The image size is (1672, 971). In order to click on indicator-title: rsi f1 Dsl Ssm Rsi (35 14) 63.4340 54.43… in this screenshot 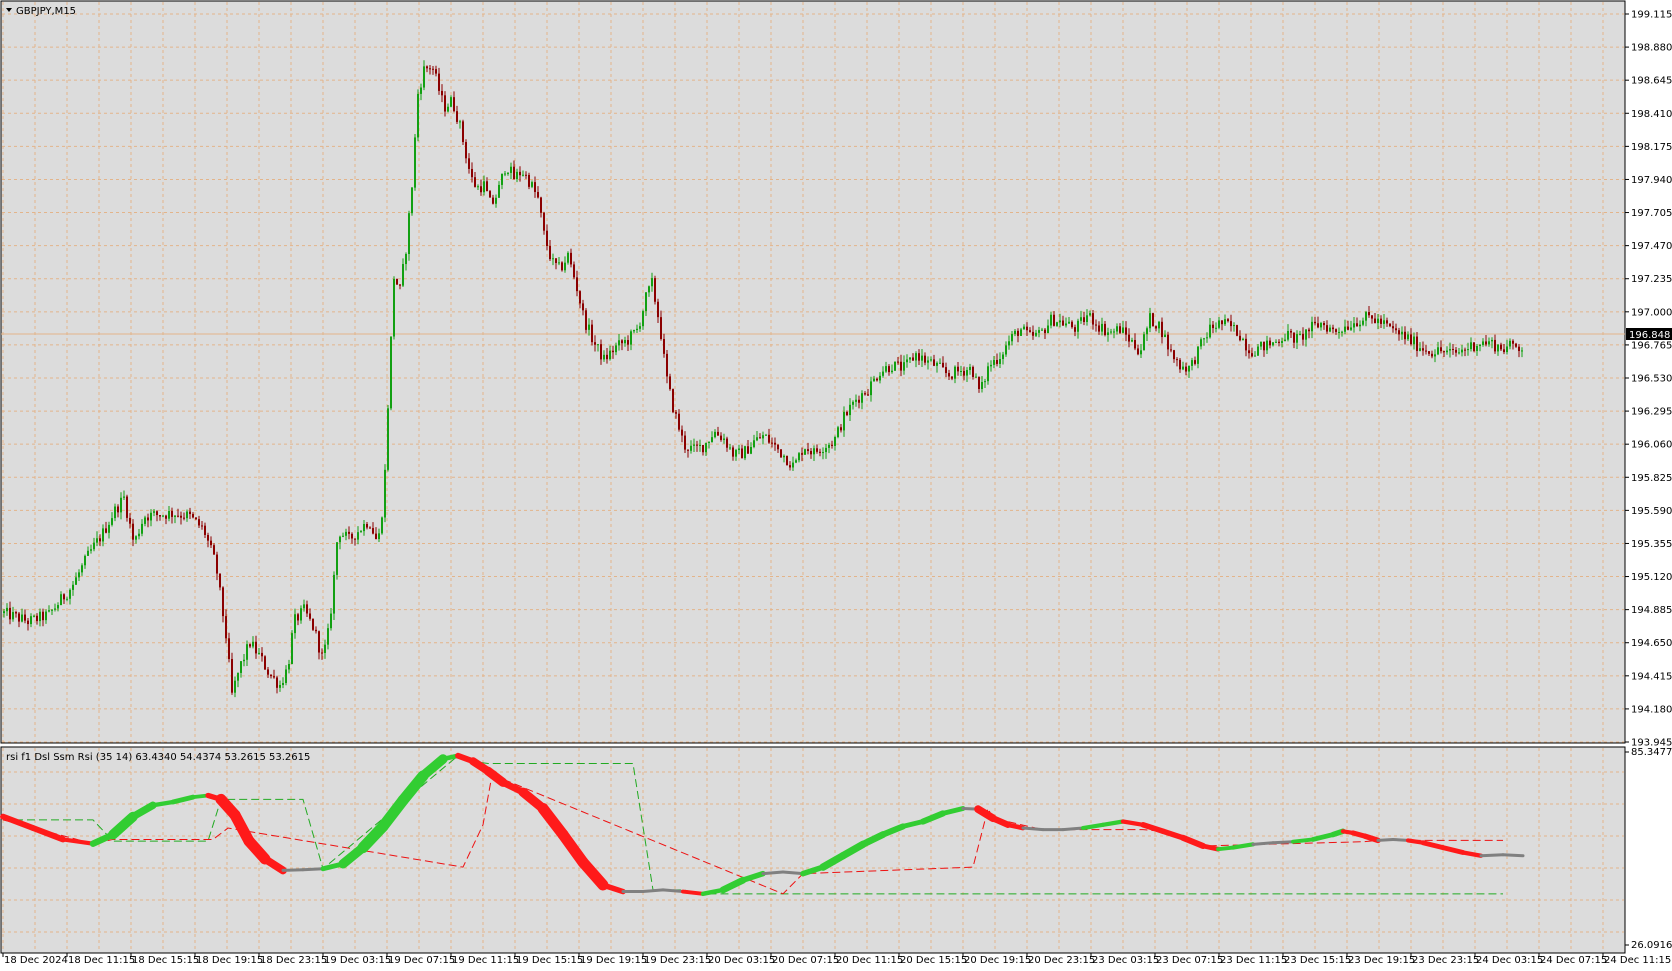, I will do `click(158, 757)`.